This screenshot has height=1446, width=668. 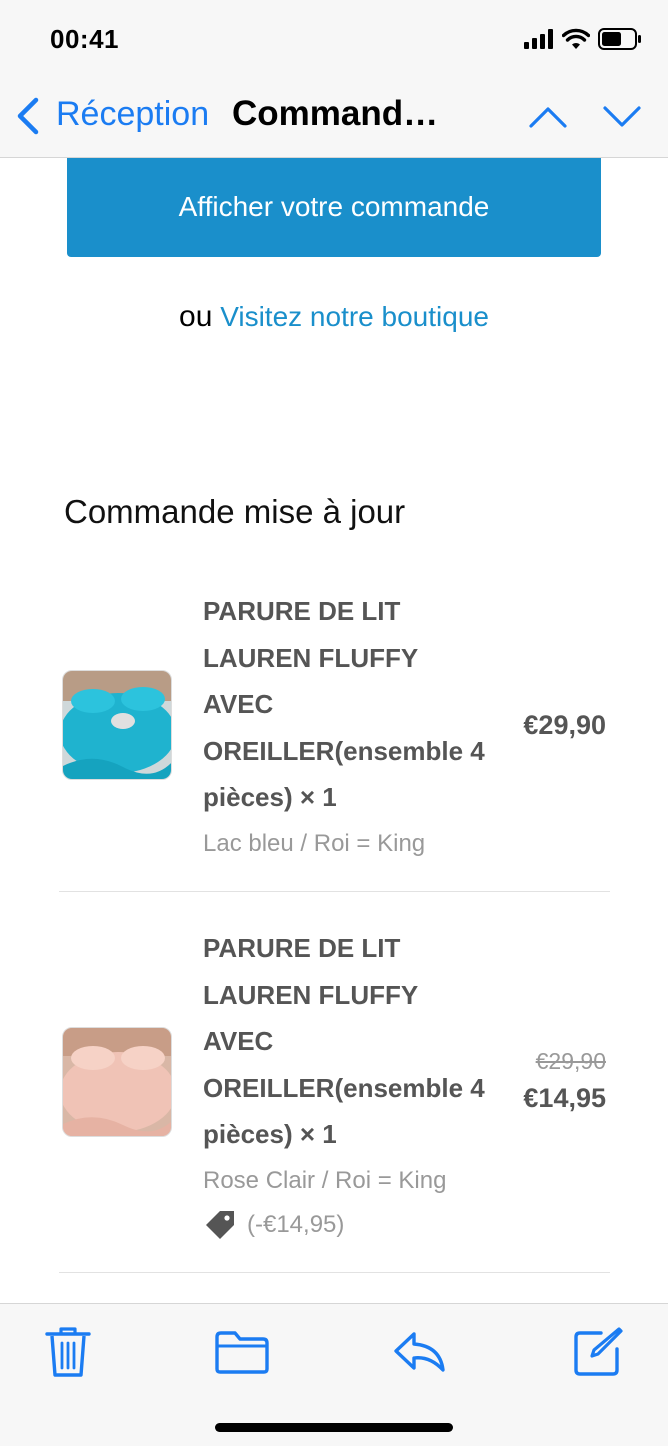 I want to click on cellular-signal-icon, so click(x=538, y=39).